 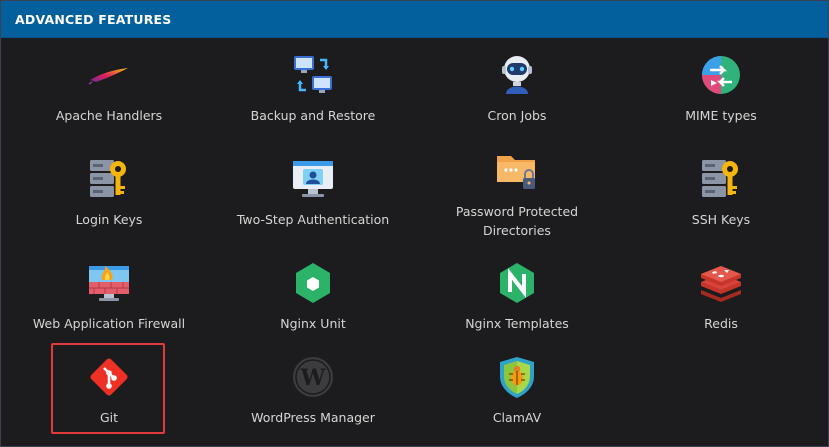 I want to click on feature-cron-jobs: Cron Jobs, so click(x=517, y=88).